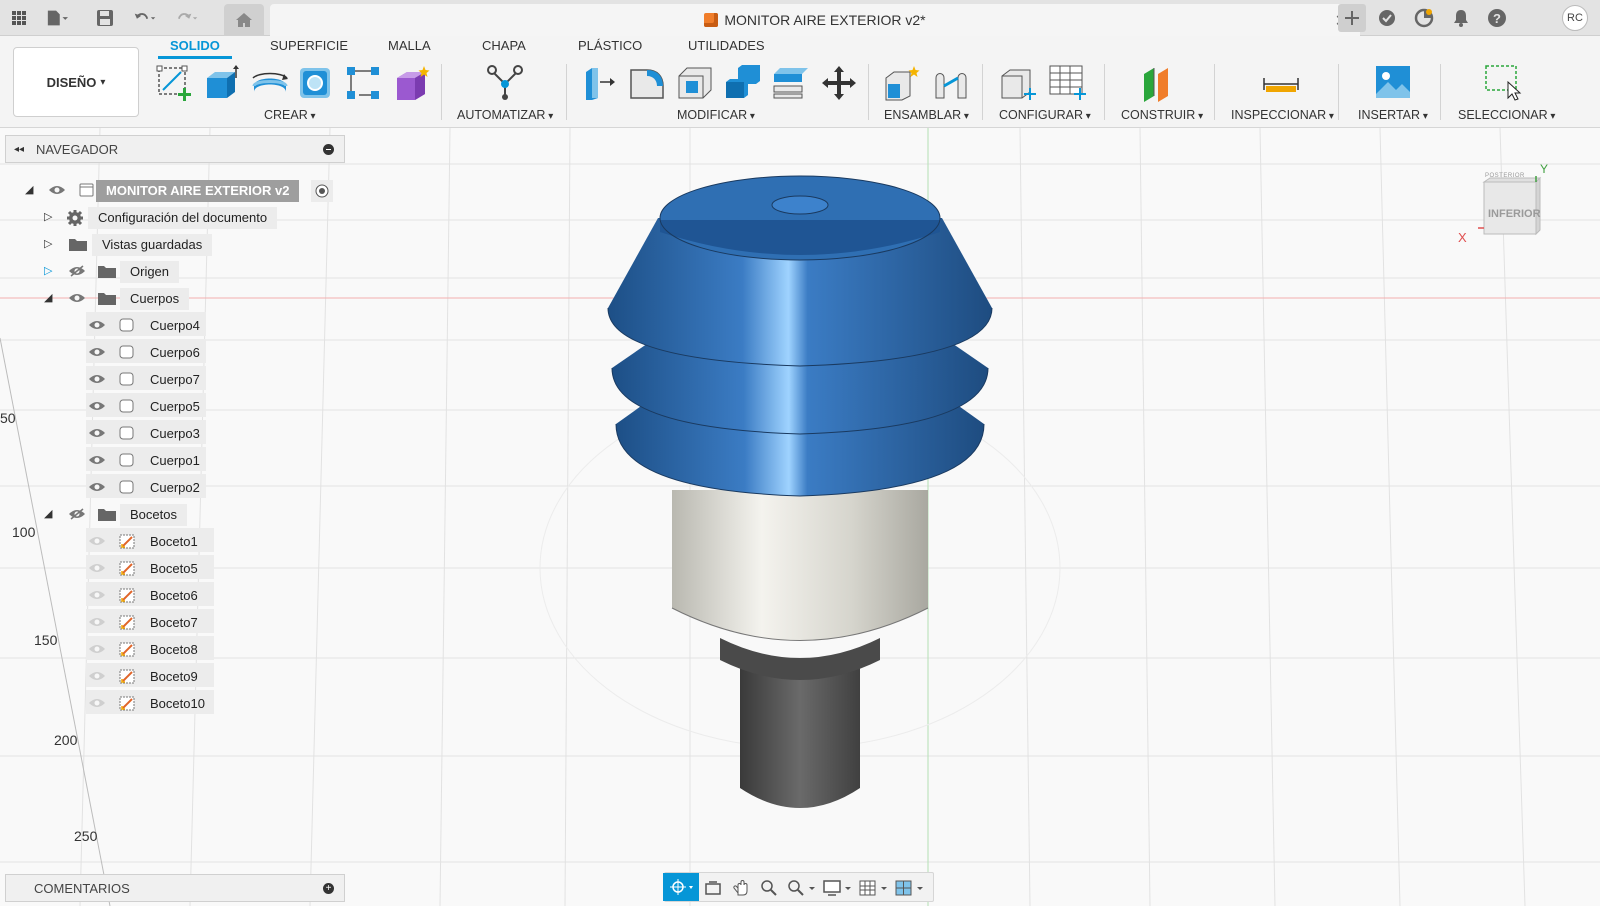  What do you see at coordinates (716, 115) in the screenshot?
I see `group-modificar: MODIFICAR` at bounding box center [716, 115].